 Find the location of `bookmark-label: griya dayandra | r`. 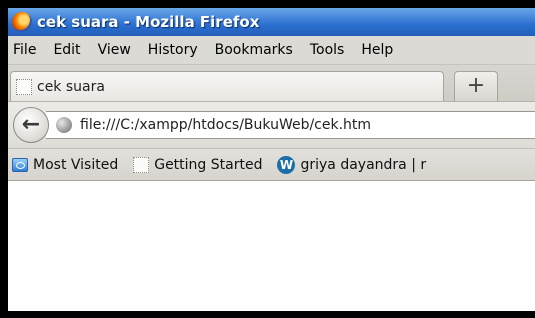

bookmark-label: griya dayandra | r is located at coordinates (363, 164).